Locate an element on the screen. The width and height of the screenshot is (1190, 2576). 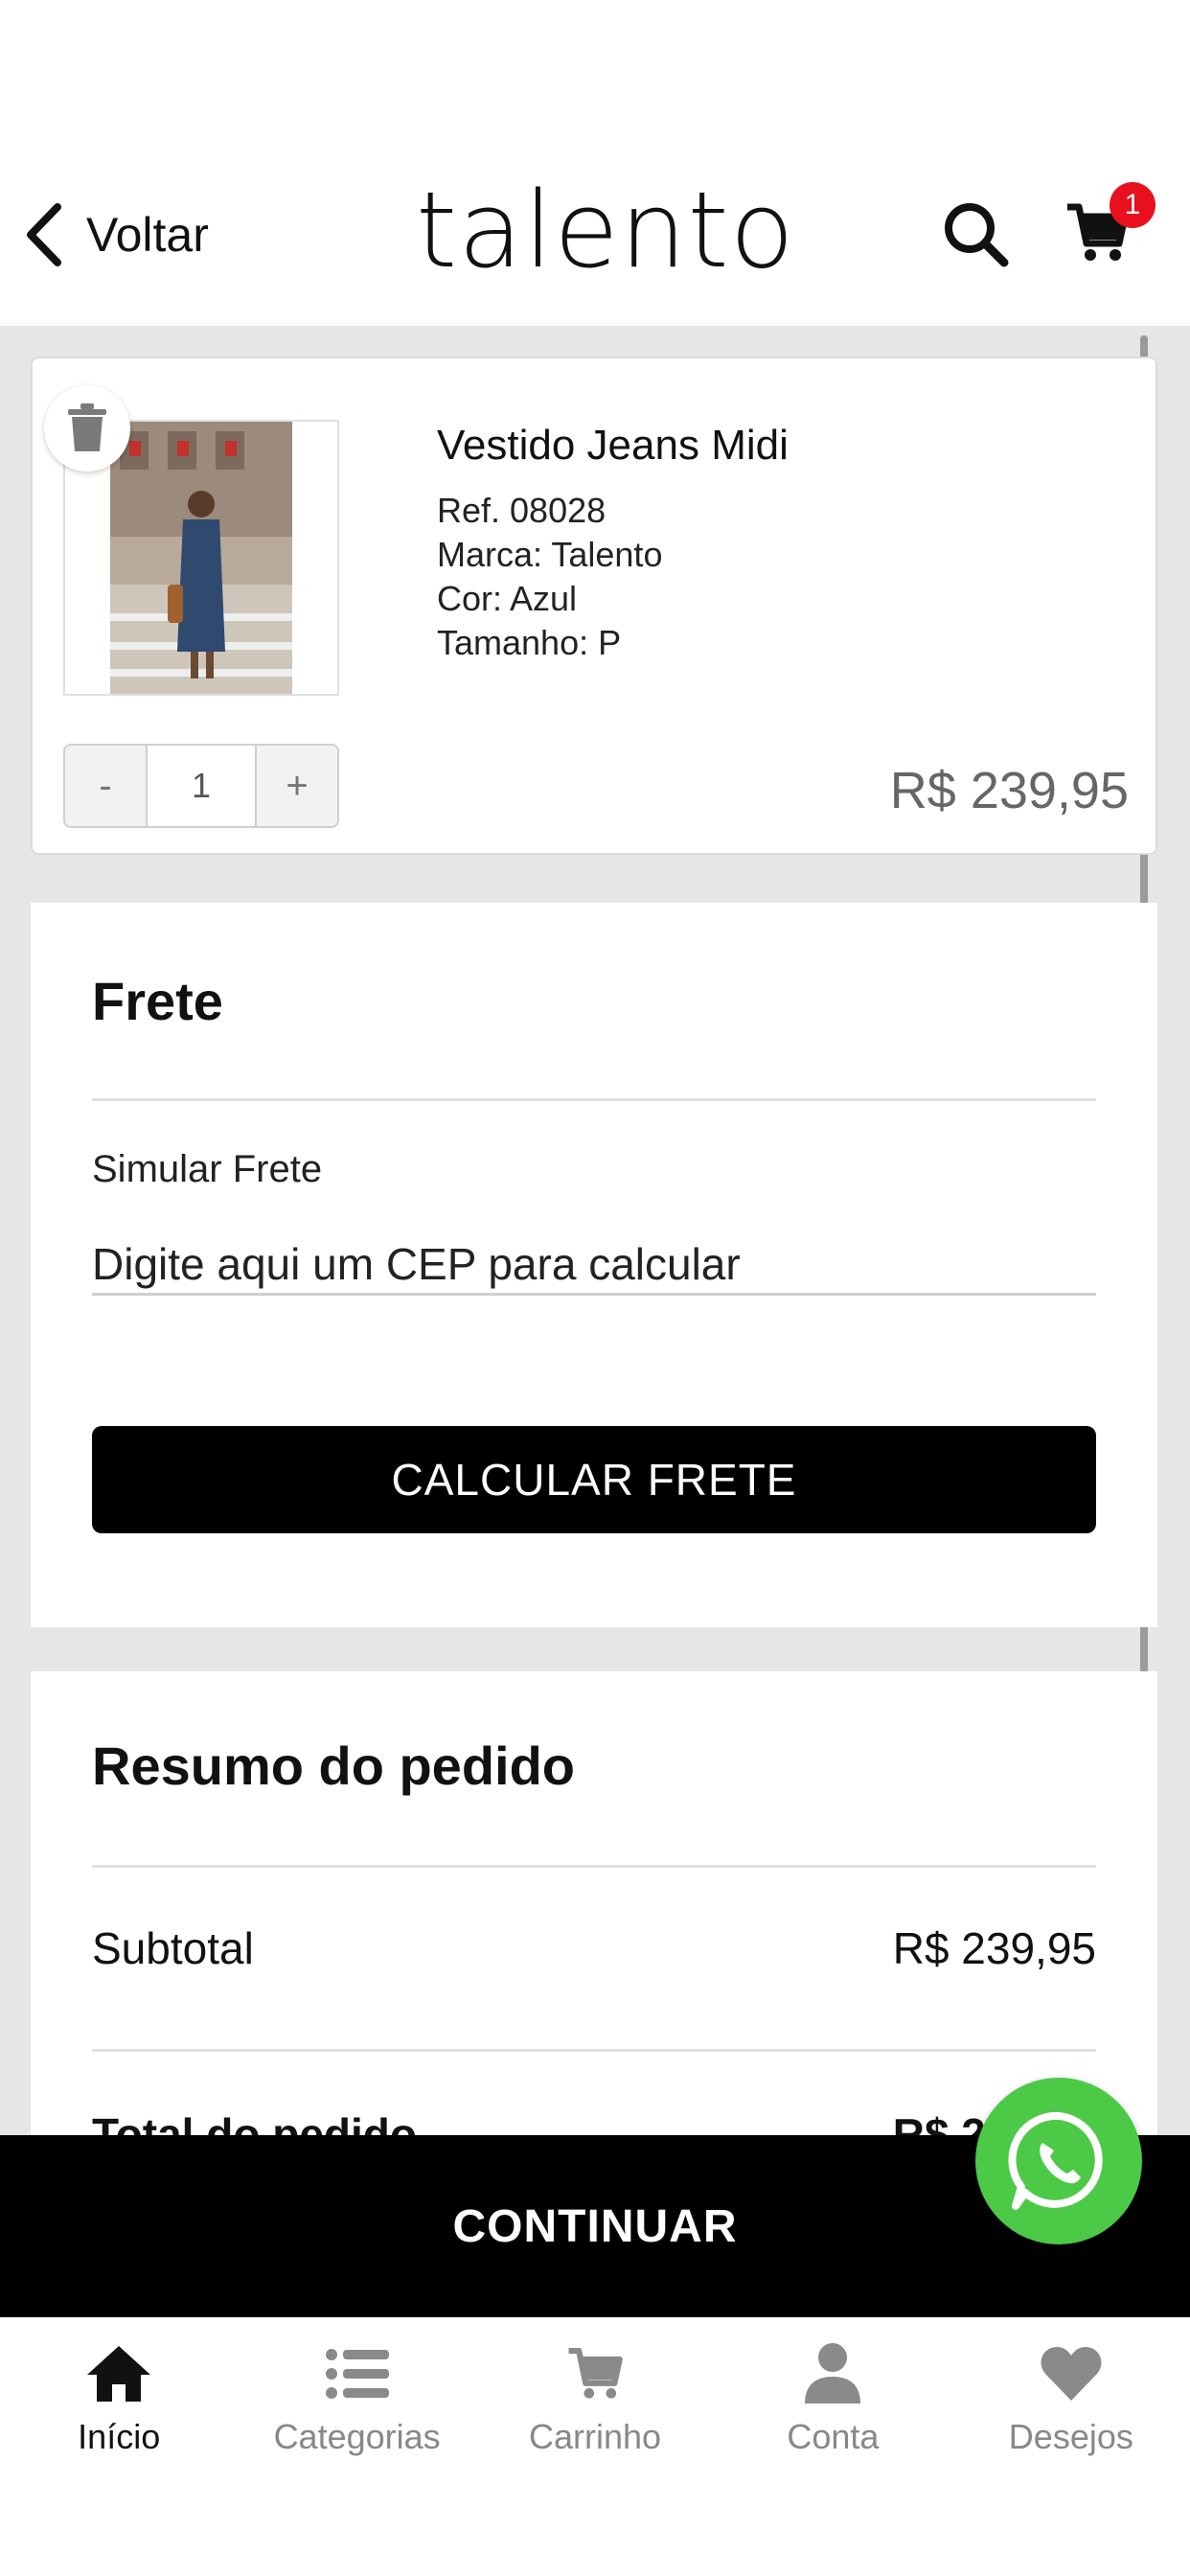
whatsapp-button is located at coordinates (1059, 2161).